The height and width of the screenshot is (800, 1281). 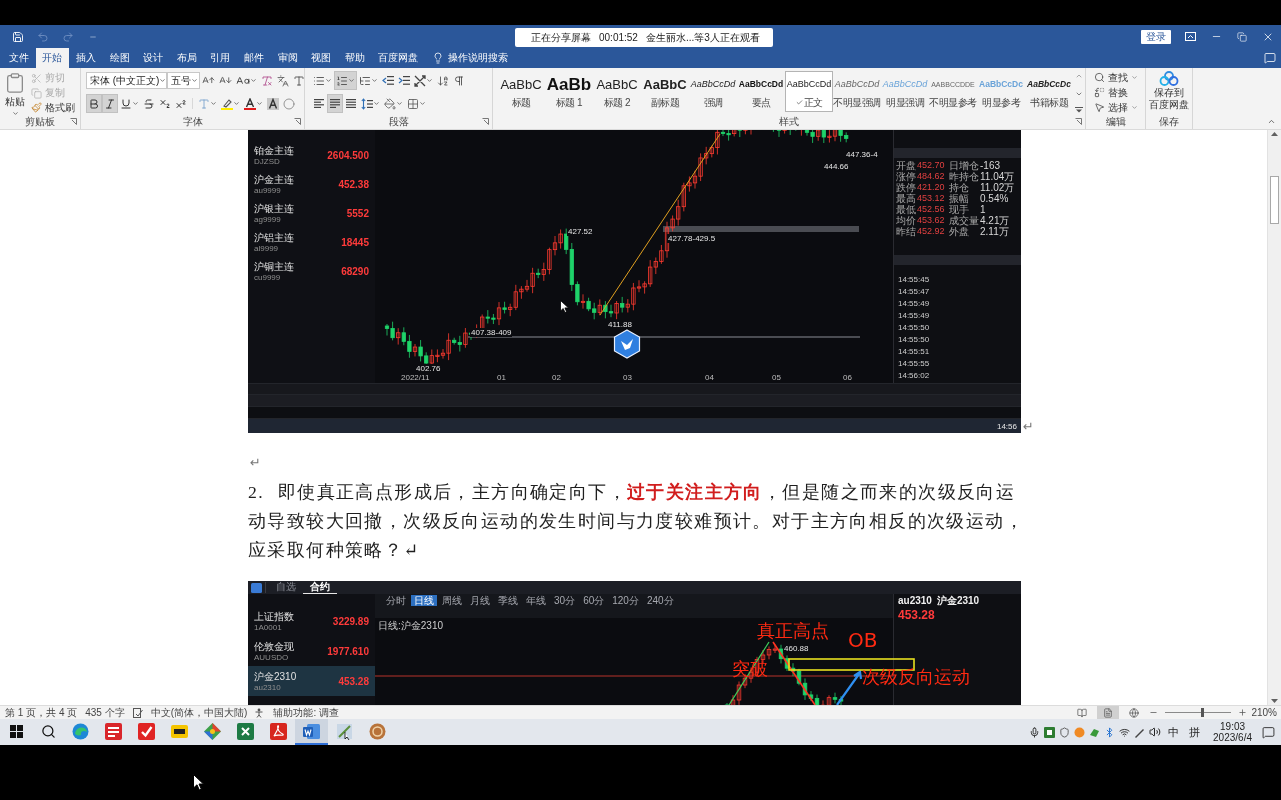 I want to click on period-tab: 30分, so click(x=565, y=600).